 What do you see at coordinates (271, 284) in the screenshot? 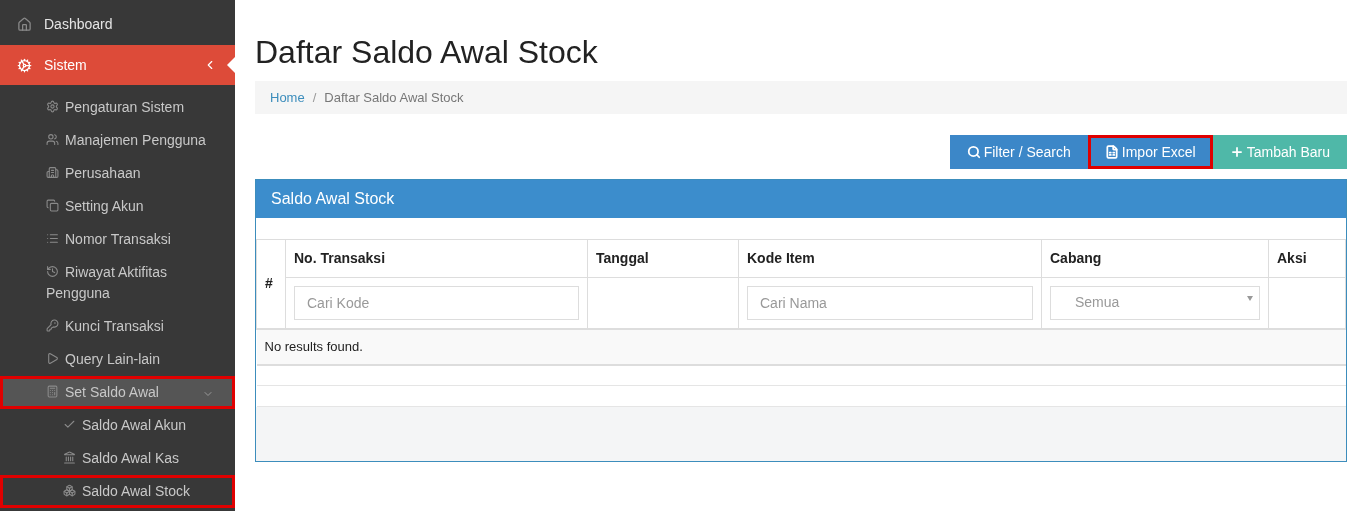
I see `column-header: #` at bounding box center [271, 284].